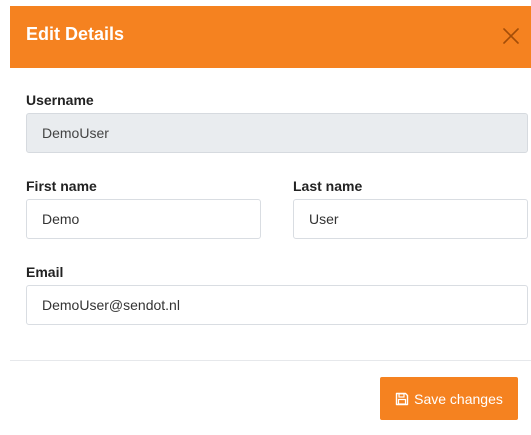 This screenshot has width=531, height=435. What do you see at coordinates (277, 133) in the screenshot?
I see `username-field` at bounding box center [277, 133].